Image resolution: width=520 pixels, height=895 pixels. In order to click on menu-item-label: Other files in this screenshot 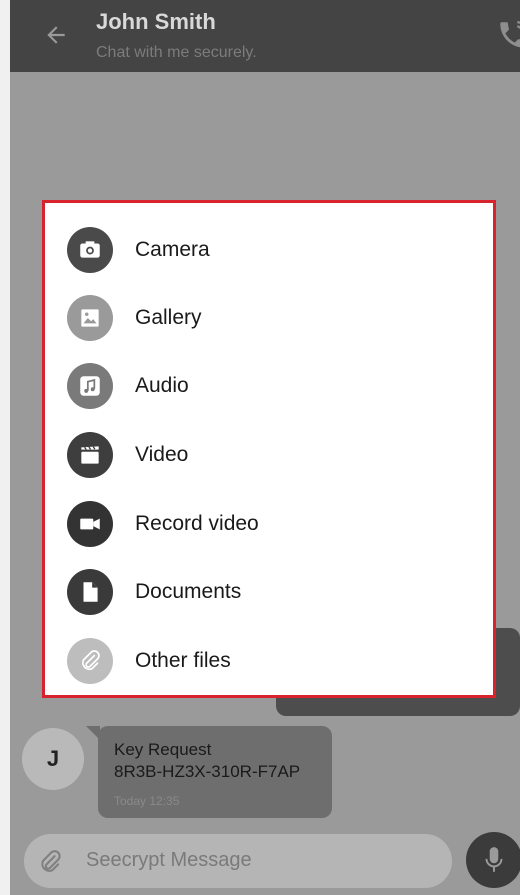, I will do `click(183, 660)`.